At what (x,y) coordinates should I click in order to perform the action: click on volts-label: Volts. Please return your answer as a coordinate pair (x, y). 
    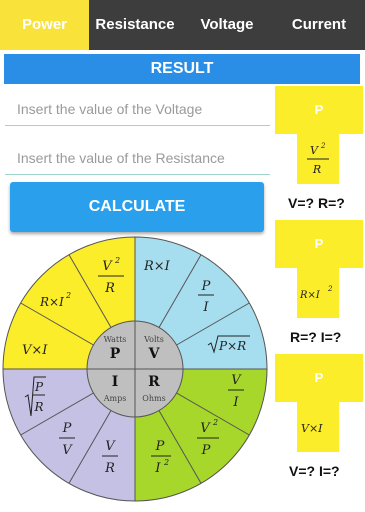
    Looking at the image, I should click on (153, 339).